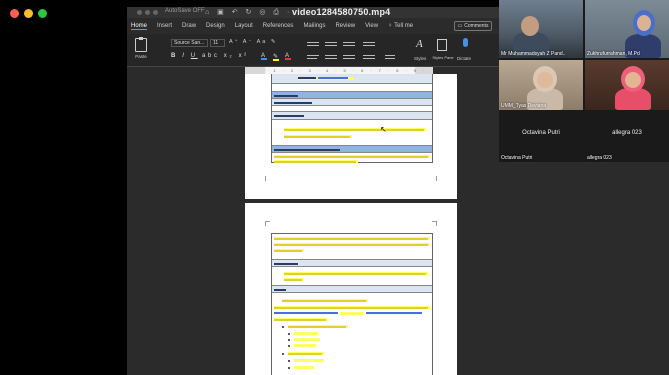 The height and width of the screenshot is (375, 669). Describe the element at coordinates (189, 26) in the screenshot. I see `tab-draw: Draw` at that location.